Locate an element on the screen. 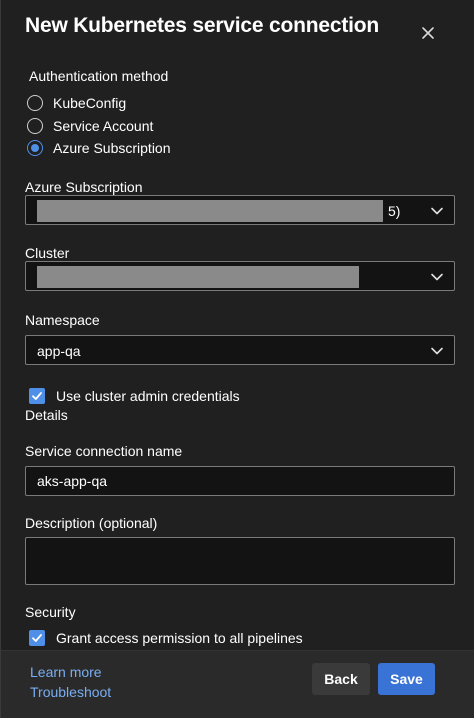  radio-kubeconfig: KubeConfig is located at coordinates (76, 103).